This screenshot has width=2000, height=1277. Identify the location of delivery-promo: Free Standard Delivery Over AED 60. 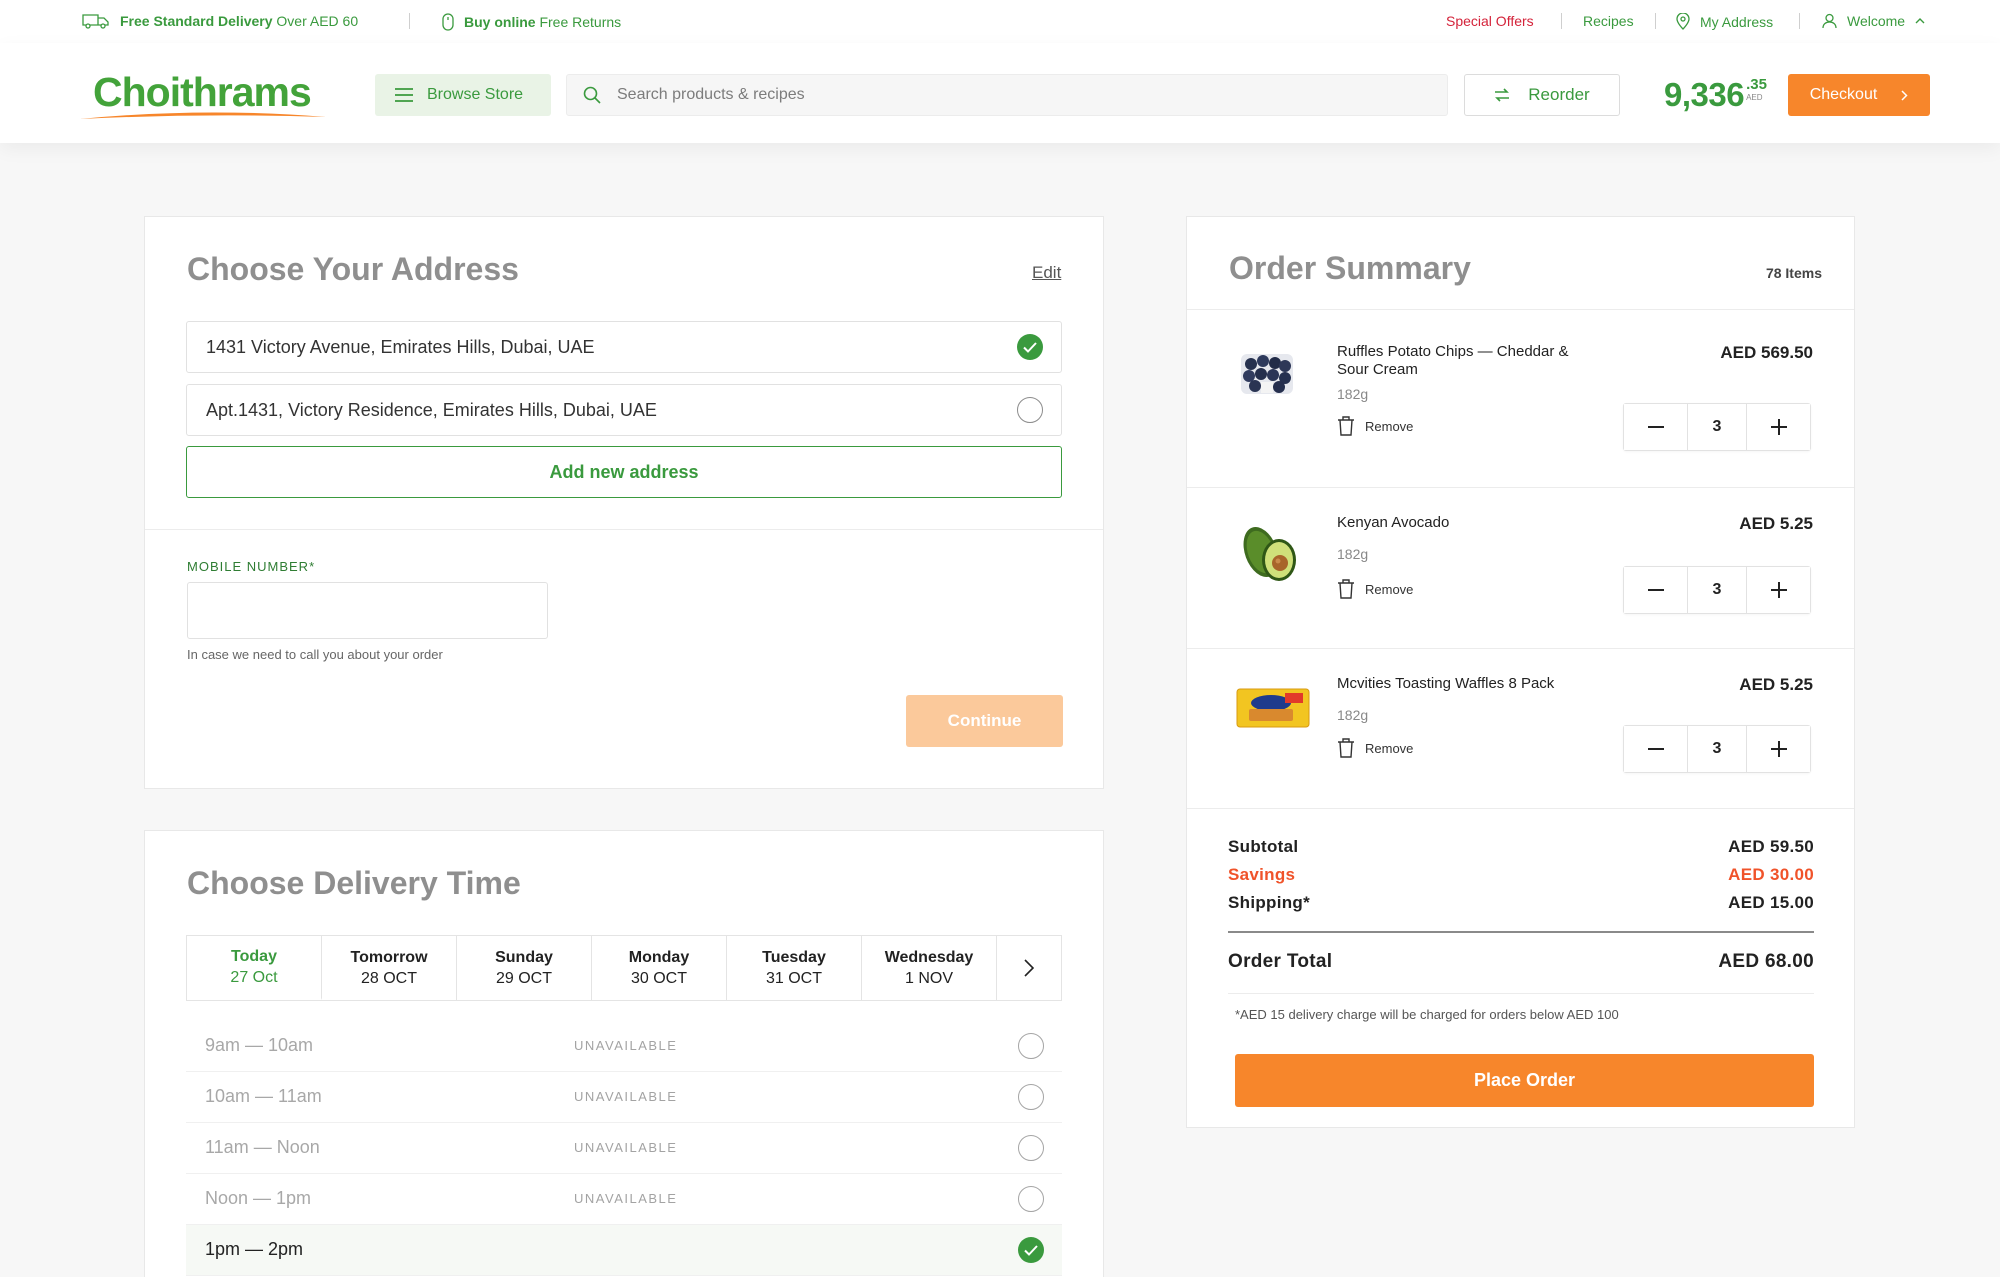
(220, 21).